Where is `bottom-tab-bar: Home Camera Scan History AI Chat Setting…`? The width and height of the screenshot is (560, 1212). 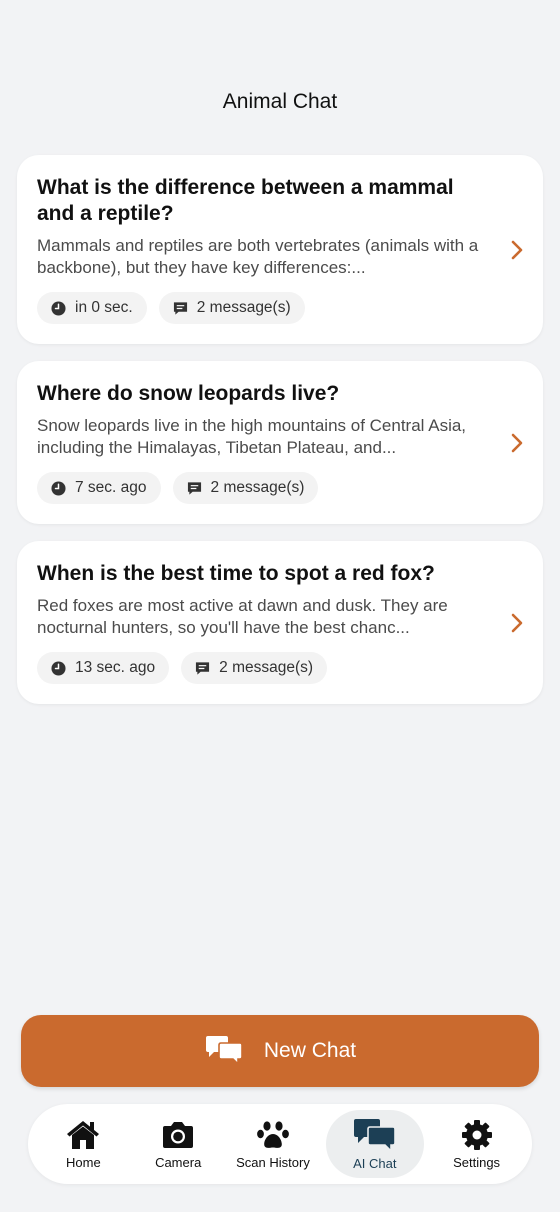
bottom-tab-bar: Home Camera Scan History AI Chat Setting… is located at coordinates (280, 1144).